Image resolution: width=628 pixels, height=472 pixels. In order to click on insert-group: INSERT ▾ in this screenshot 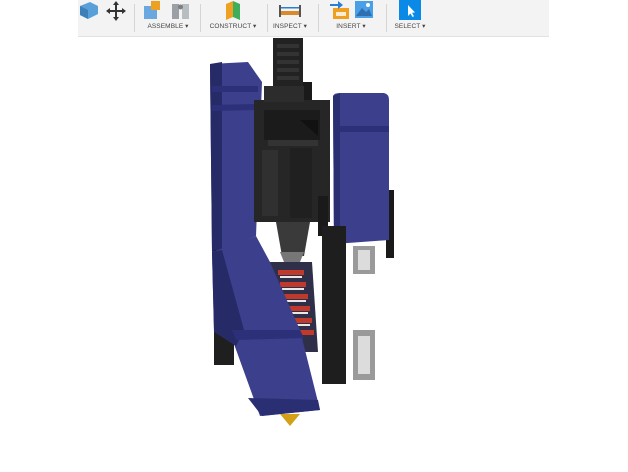, I will do `click(351, 18)`.